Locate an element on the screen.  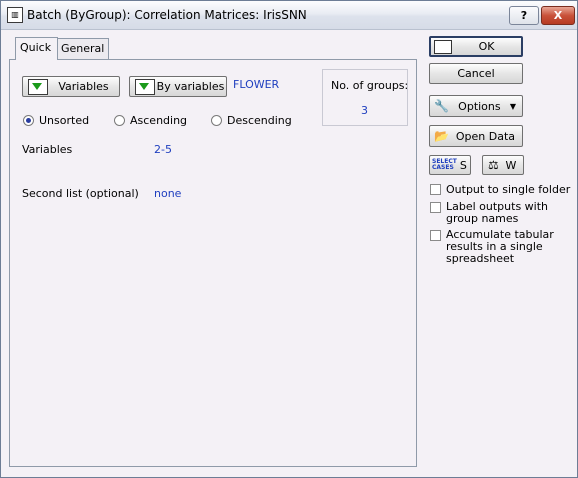
open-data-button: 📂 Open Data is located at coordinates (476, 136).